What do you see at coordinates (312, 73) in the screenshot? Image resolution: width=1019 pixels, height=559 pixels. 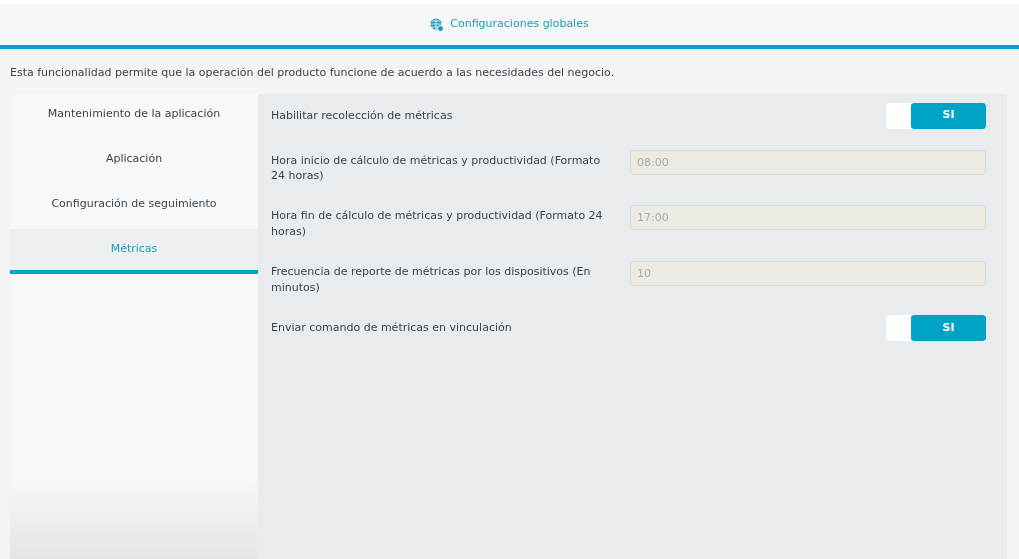 I see `description-text: Esta funcionalidad permite que la operación del producto funcione de acuerdo a las necesidades del negocio.` at bounding box center [312, 73].